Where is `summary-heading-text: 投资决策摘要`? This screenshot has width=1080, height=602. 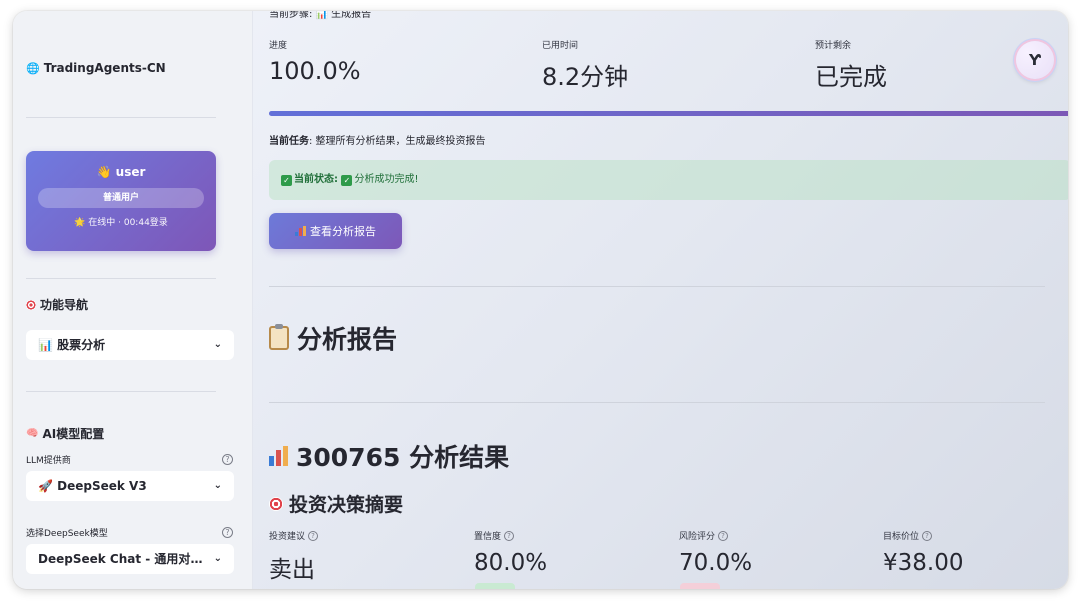
summary-heading-text: 投资决策摘要 is located at coordinates (346, 505).